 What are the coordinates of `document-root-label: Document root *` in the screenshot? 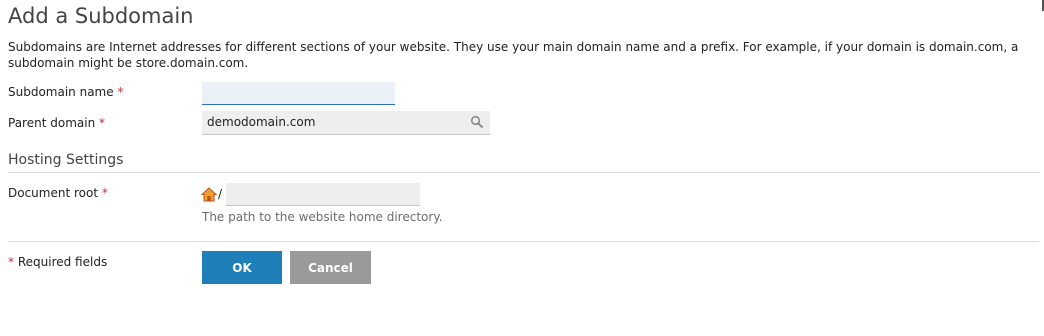 It's located at (58, 193).